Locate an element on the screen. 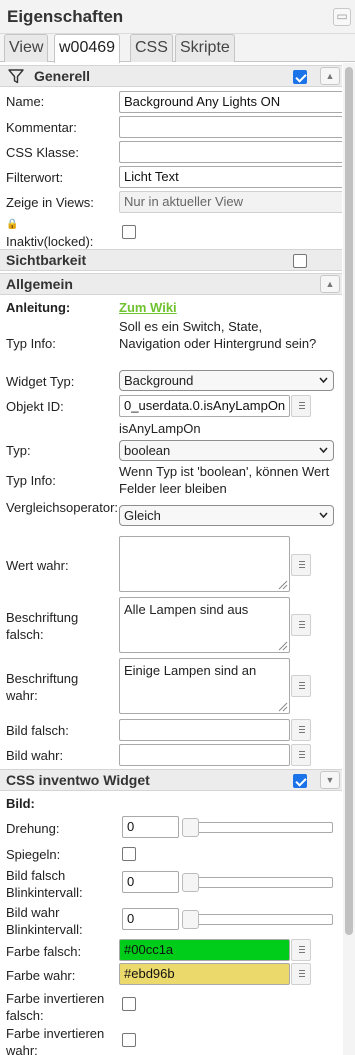  widget-typ-value: Background is located at coordinates (159, 380).